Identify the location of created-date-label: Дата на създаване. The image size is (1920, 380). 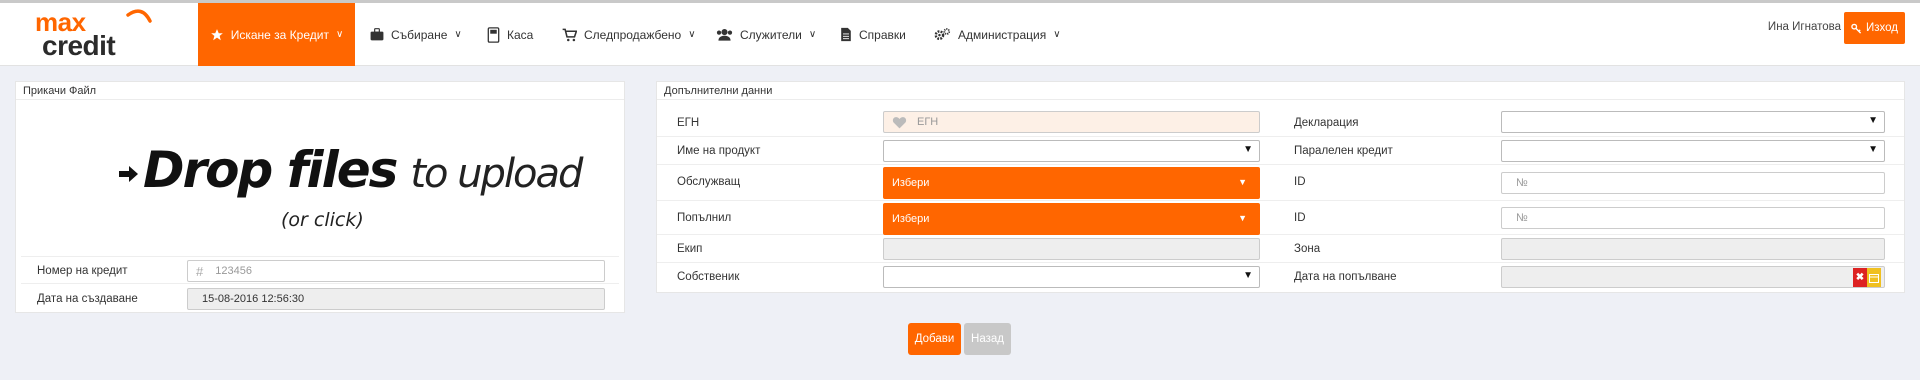
(87, 299).